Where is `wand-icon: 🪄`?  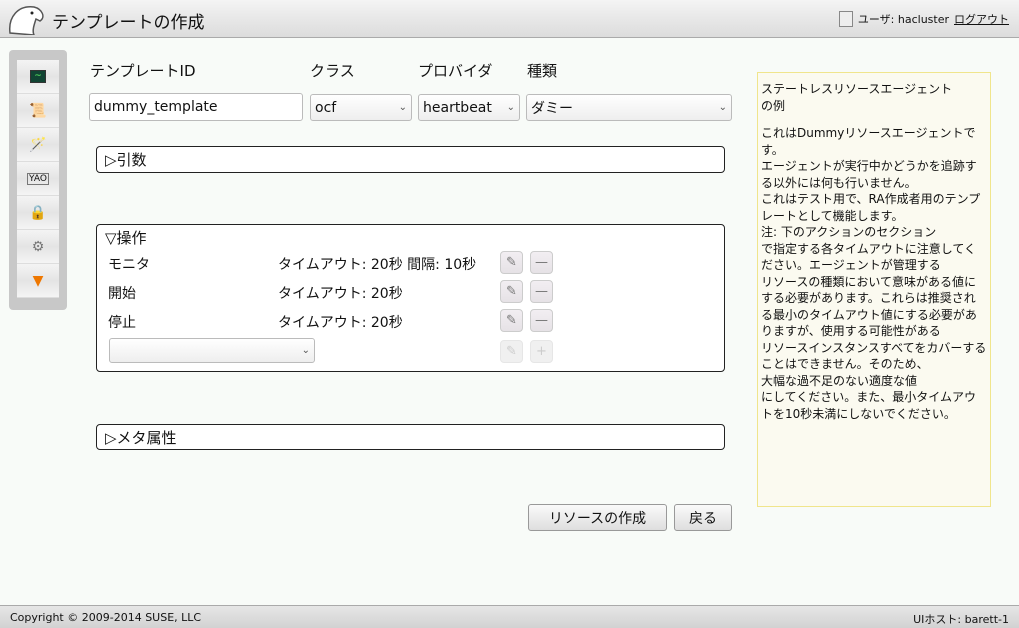 wand-icon: 🪄 is located at coordinates (38, 144).